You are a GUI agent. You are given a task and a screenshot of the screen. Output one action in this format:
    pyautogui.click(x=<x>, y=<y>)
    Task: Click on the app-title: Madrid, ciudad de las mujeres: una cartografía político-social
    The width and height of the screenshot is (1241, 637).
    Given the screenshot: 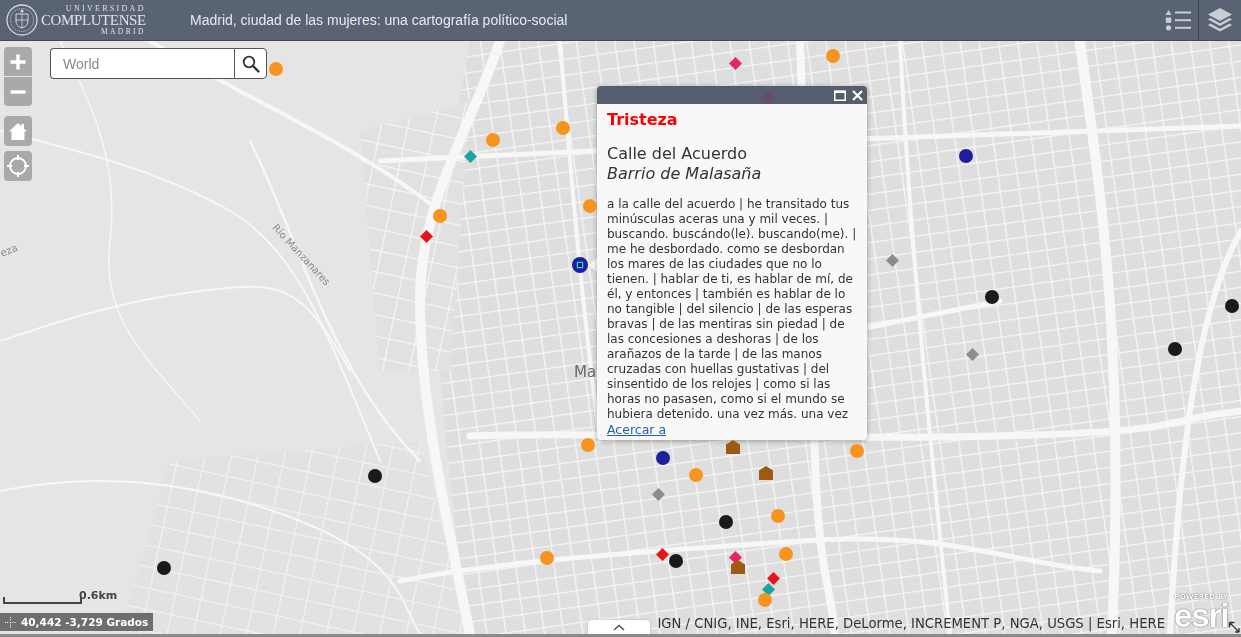 What is the action you would take?
    pyautogui.click(x=379, y=20)
    